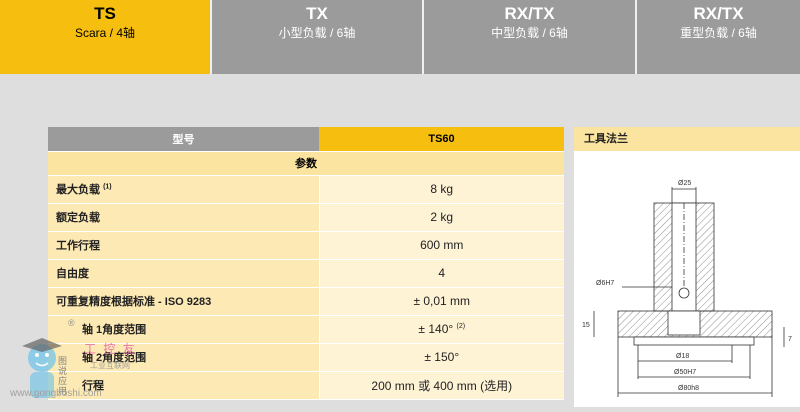  What do you see at coordinates (70, 362) in the screenshot?
I see `watermark-logo: ® 工 控 友 工业互联网 图 说 应 用 www.gongboshi.com` at bounding box center [70, 362].